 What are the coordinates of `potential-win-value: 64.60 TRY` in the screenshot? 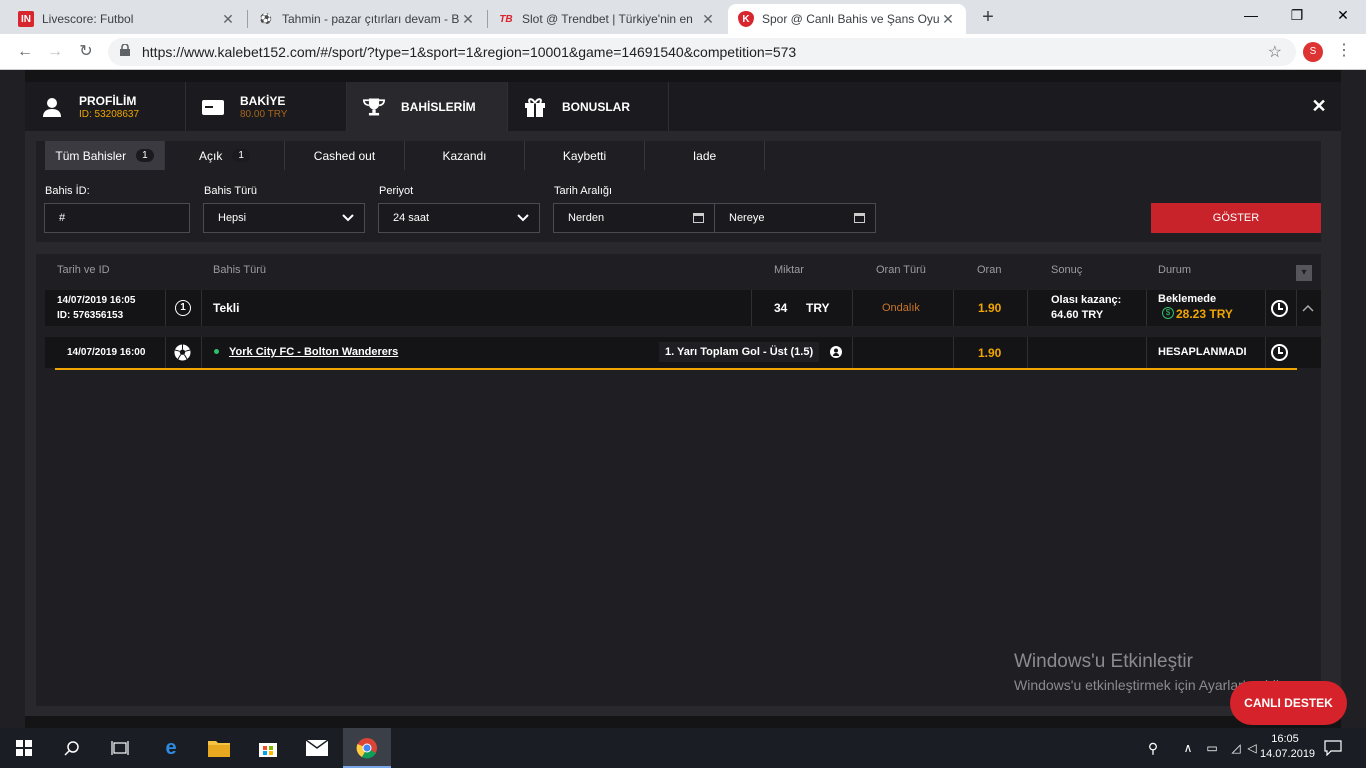 It's located at (1077, 315).